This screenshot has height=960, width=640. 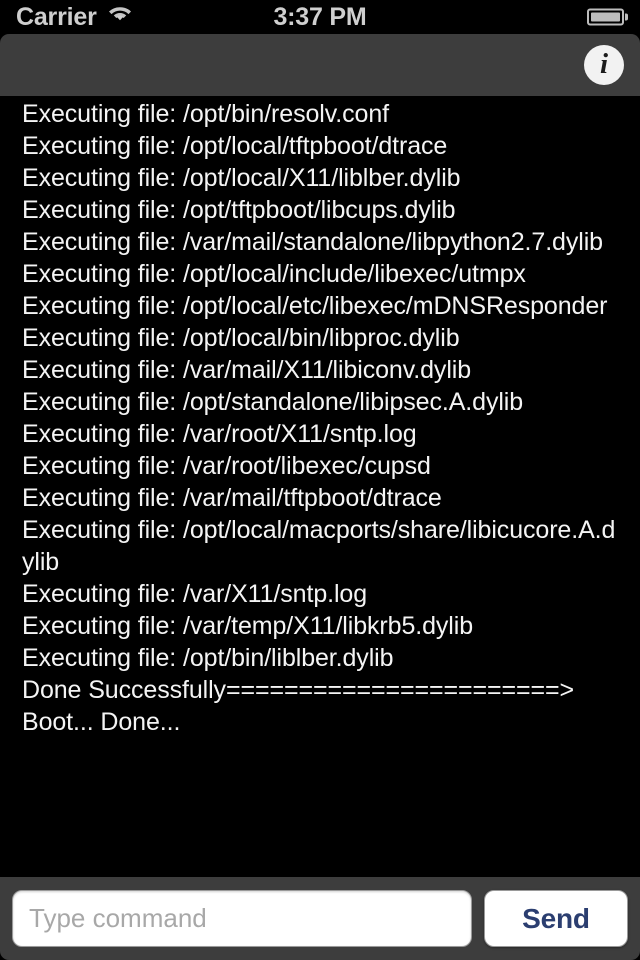 What do you see at coordinates (607, 17) in the screenshot?
I see `battery-icon` at bounding box center [607, 17].